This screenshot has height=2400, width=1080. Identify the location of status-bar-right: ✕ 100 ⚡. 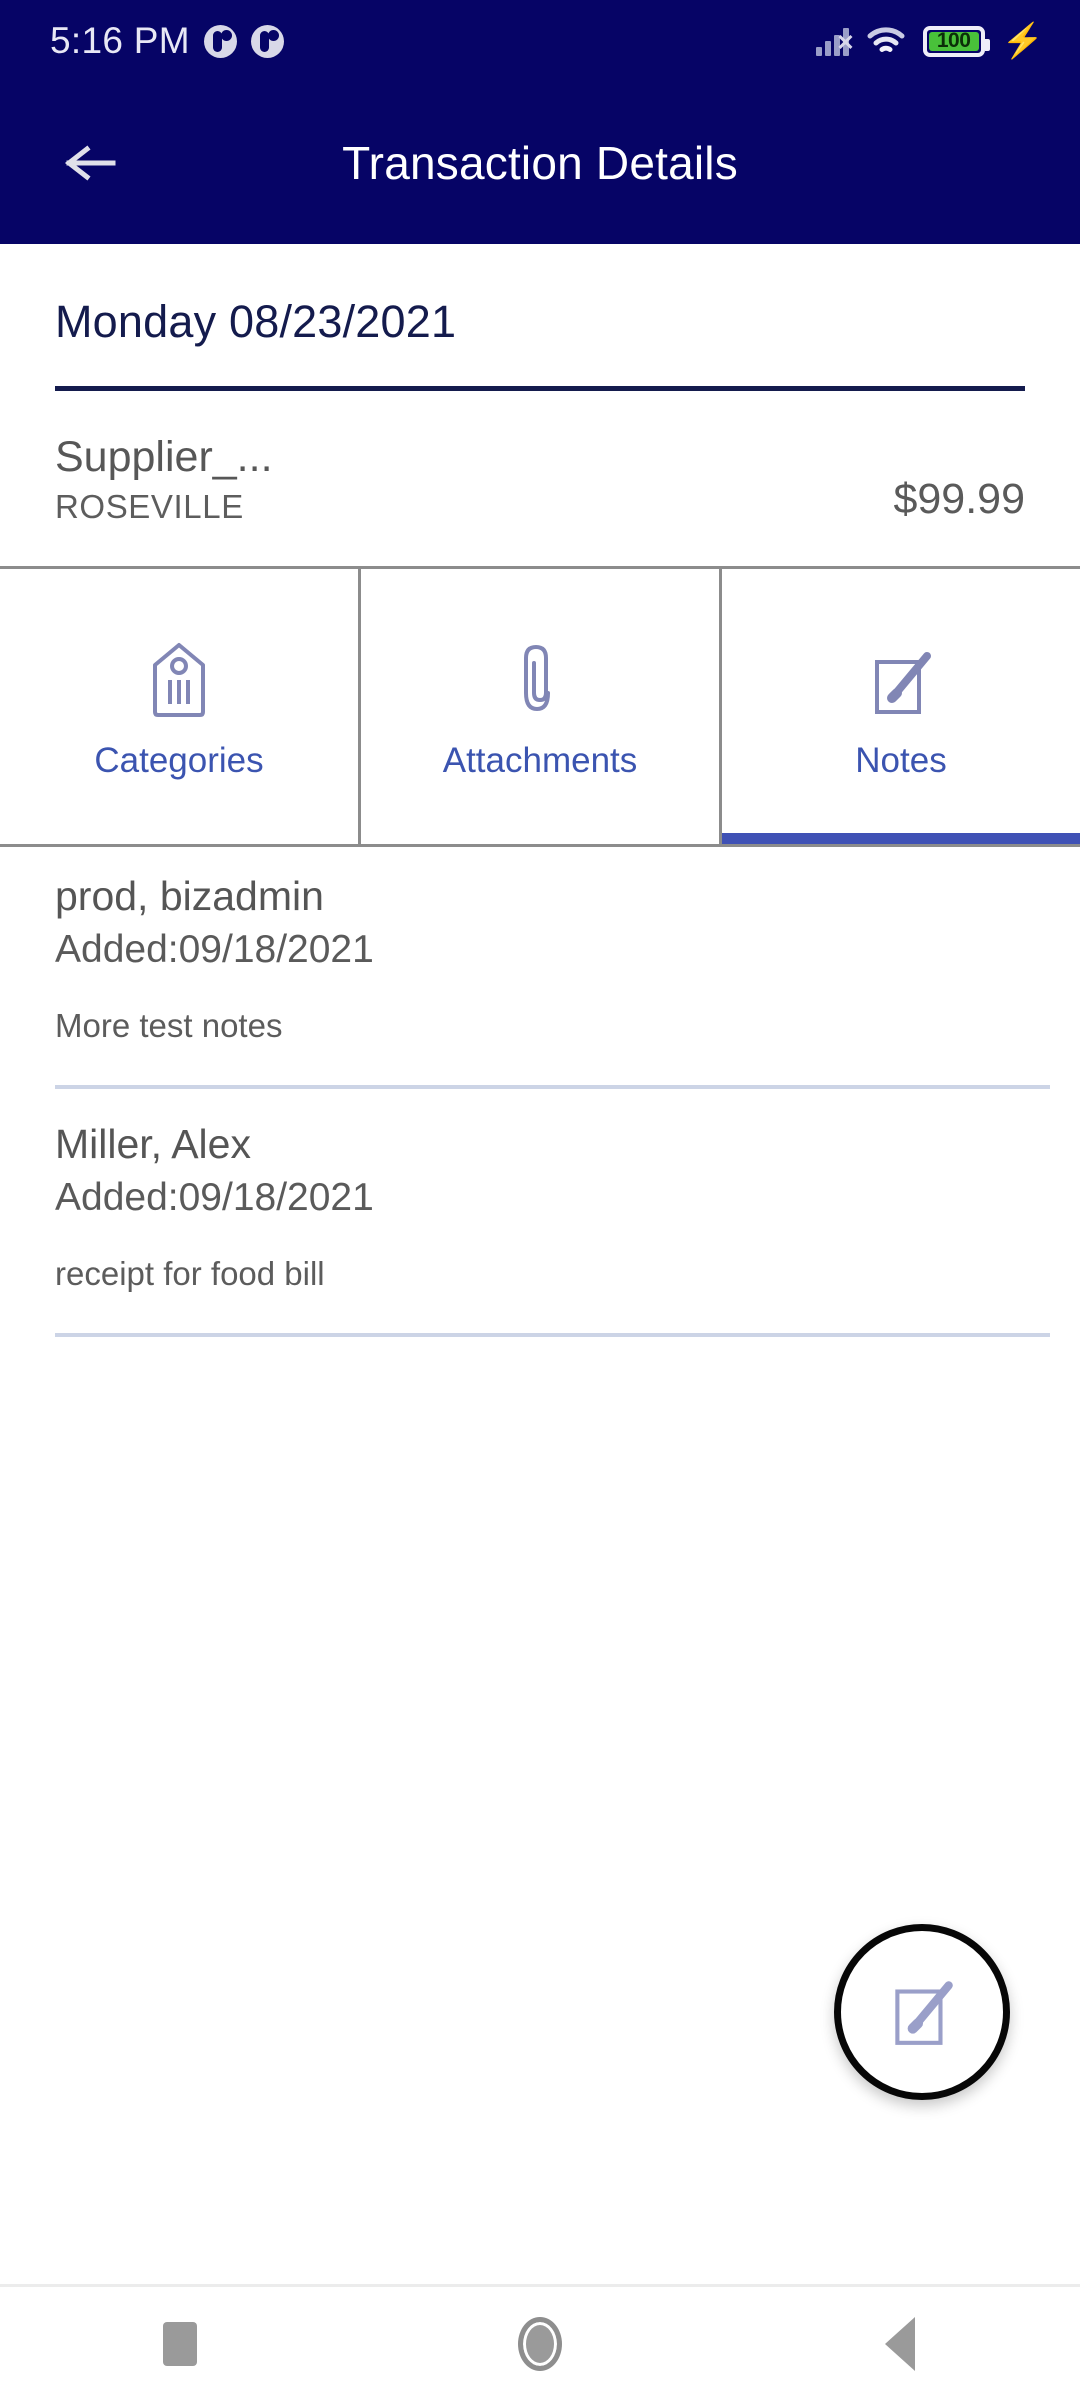
(929, 41).